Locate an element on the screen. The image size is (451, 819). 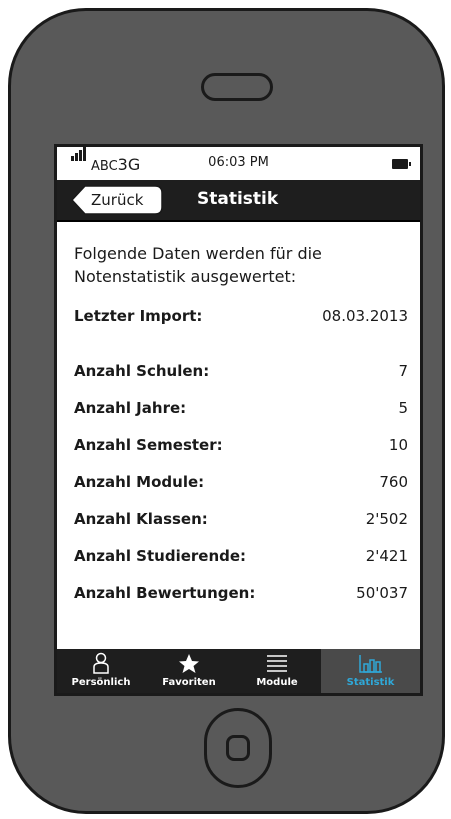
battery-icon is located at coordinates (401, 164).